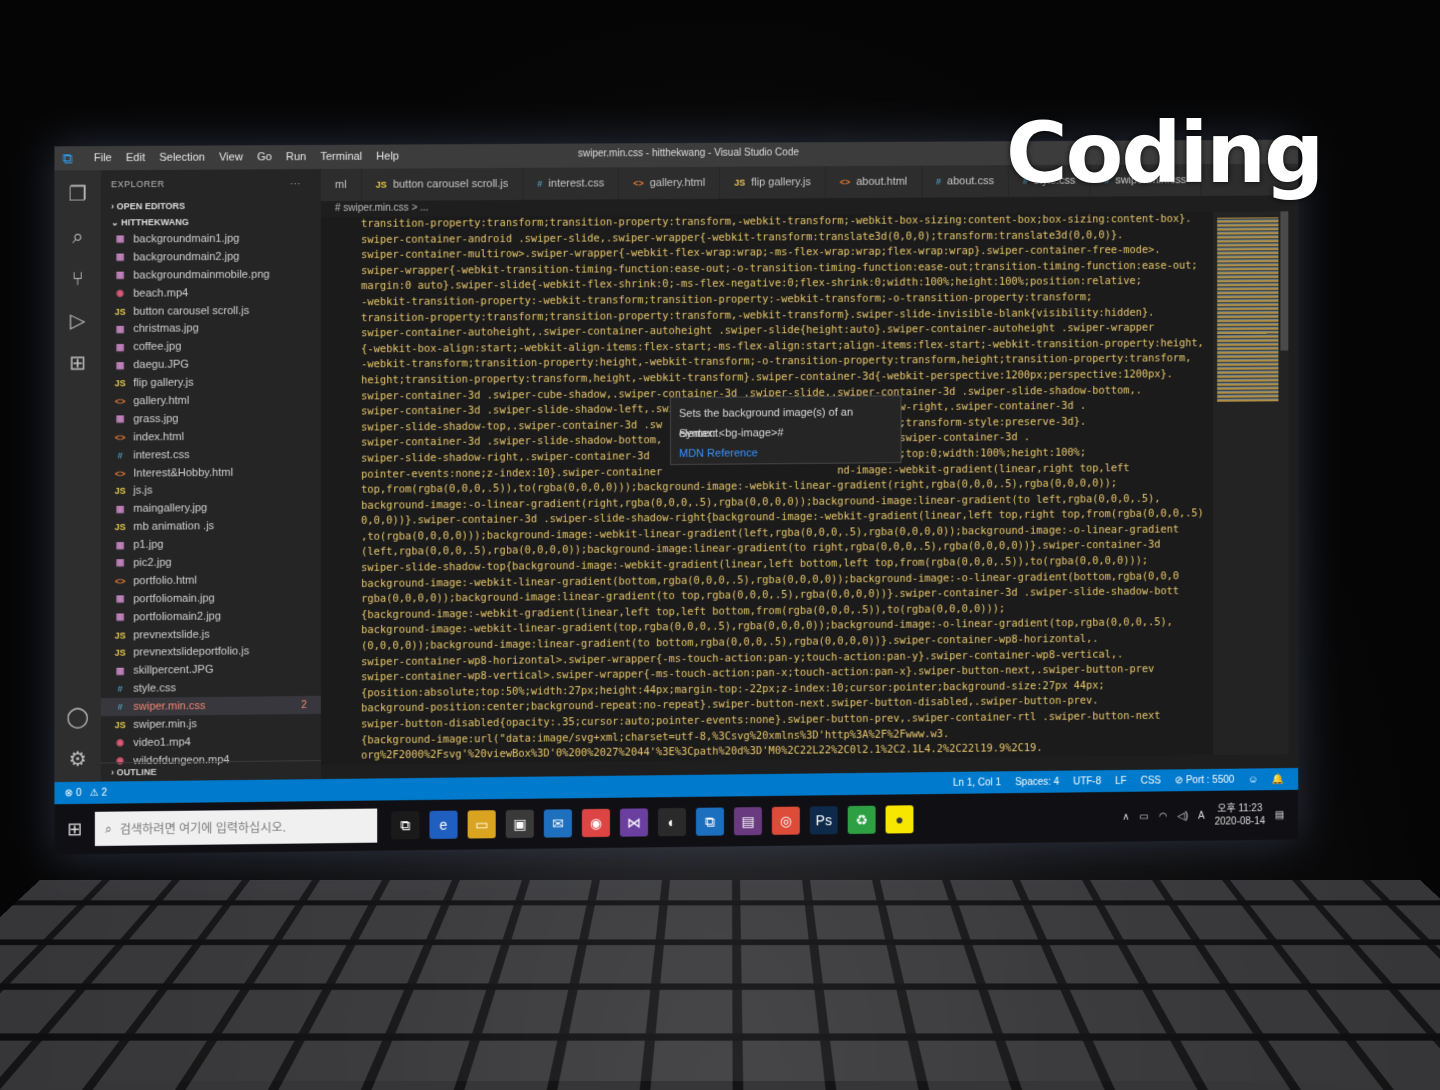  I want to click on windows-start-icon: ⊞, so click(74, 829).